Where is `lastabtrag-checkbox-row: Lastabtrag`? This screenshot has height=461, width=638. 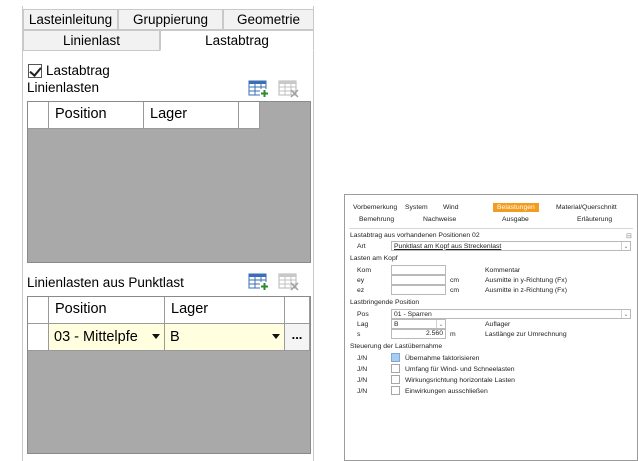
lastabtrag-checkbox-row: Lastabtrag is located at coordinates (69, 70).